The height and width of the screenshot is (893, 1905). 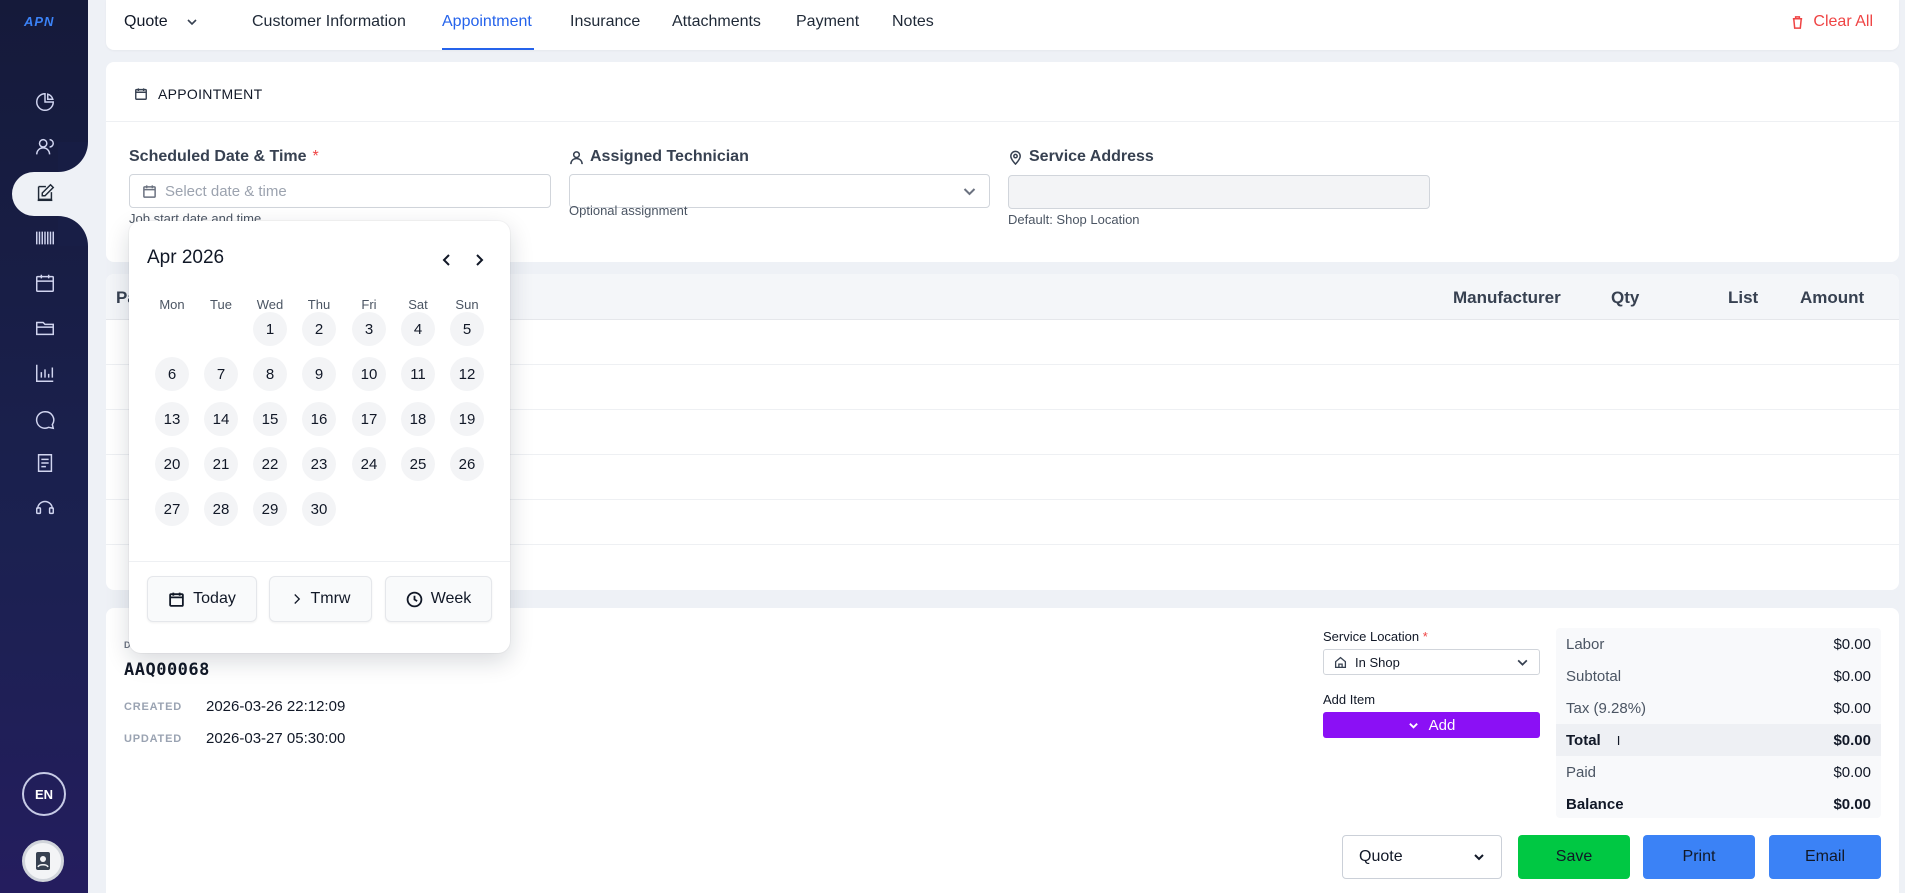 What do you see at coordinates (186, 257) in the screenshot?
I see `date-picker-month-label: Apr 2026` at bounding box center [186, 257].